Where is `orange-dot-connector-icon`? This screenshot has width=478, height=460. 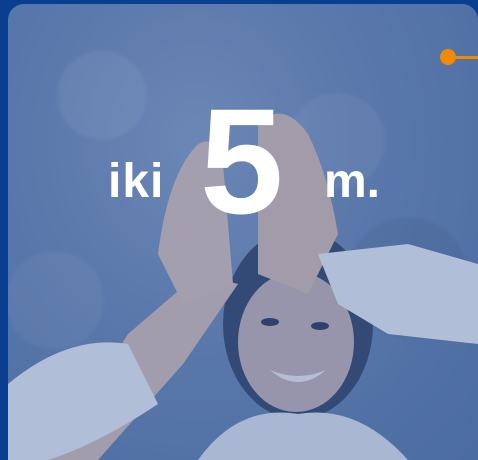 orange-dot-connector-icon is located at coordinates (448, 57).